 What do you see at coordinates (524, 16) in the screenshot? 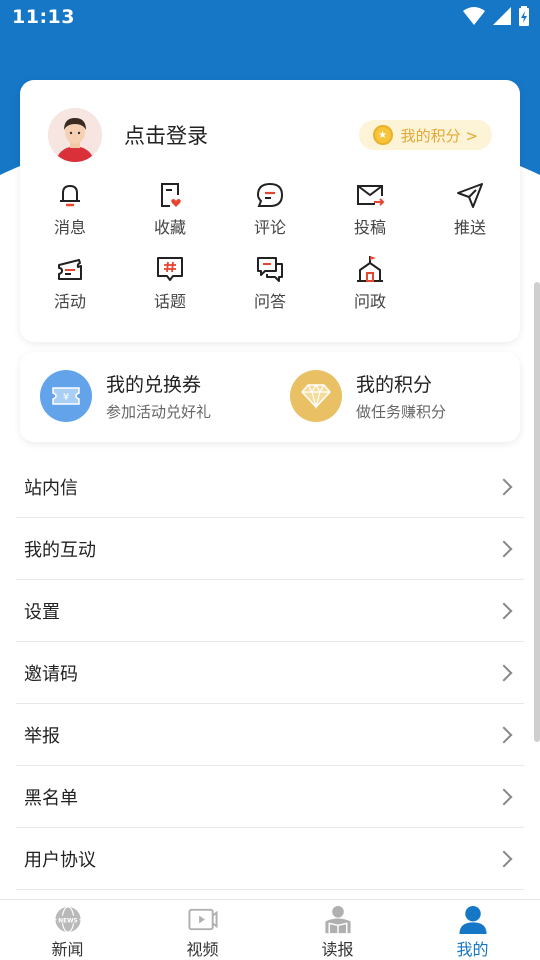
I see `battery-icon` at bounding box center [524, 16].